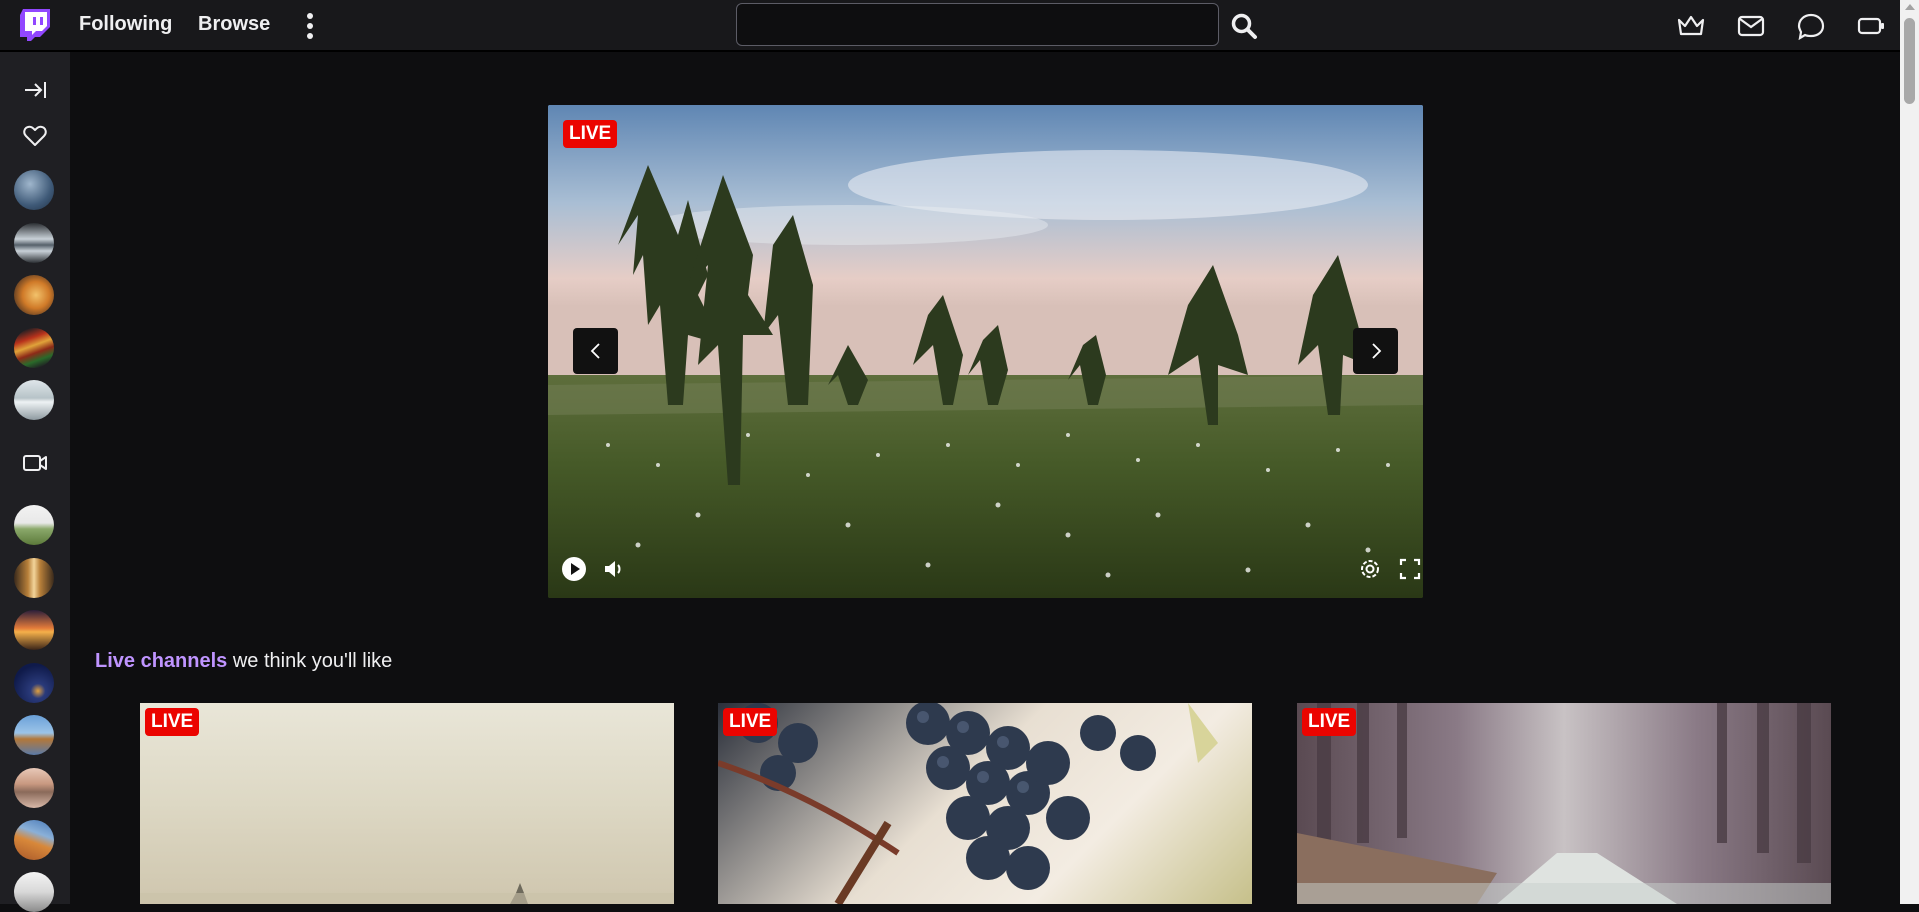 This screenshot has width=1919, height=912. What do you see at coordinates (161, 661) in the screenshot?
I see `section-title-link: Live channels` at bounding box center [161, 661].